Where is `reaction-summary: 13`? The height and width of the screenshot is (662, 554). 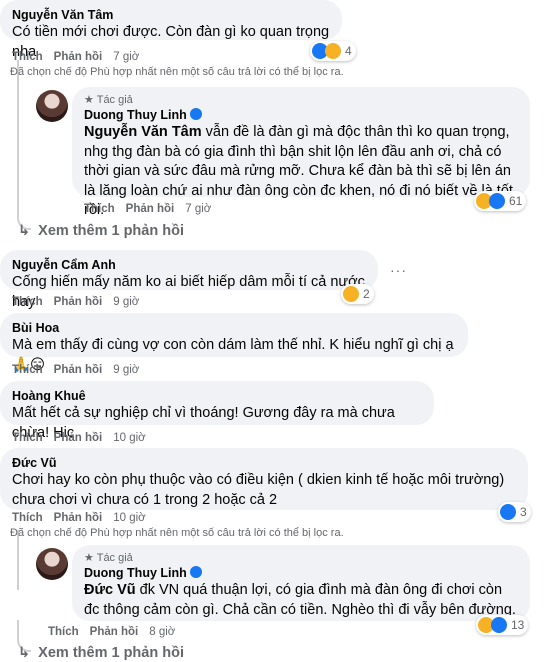
reaction-summary: 13 is located at coordinates (502, 625).